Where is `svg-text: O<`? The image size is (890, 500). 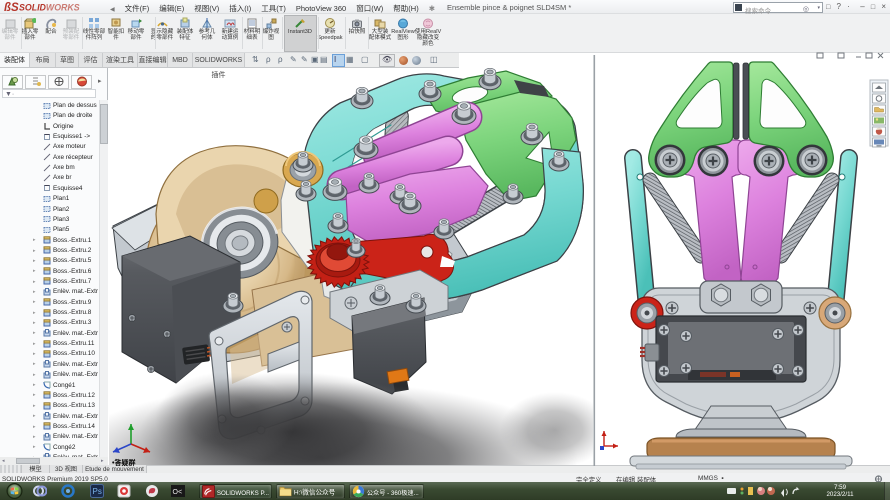
svg-text: O< is located at coordinates (178, 492).